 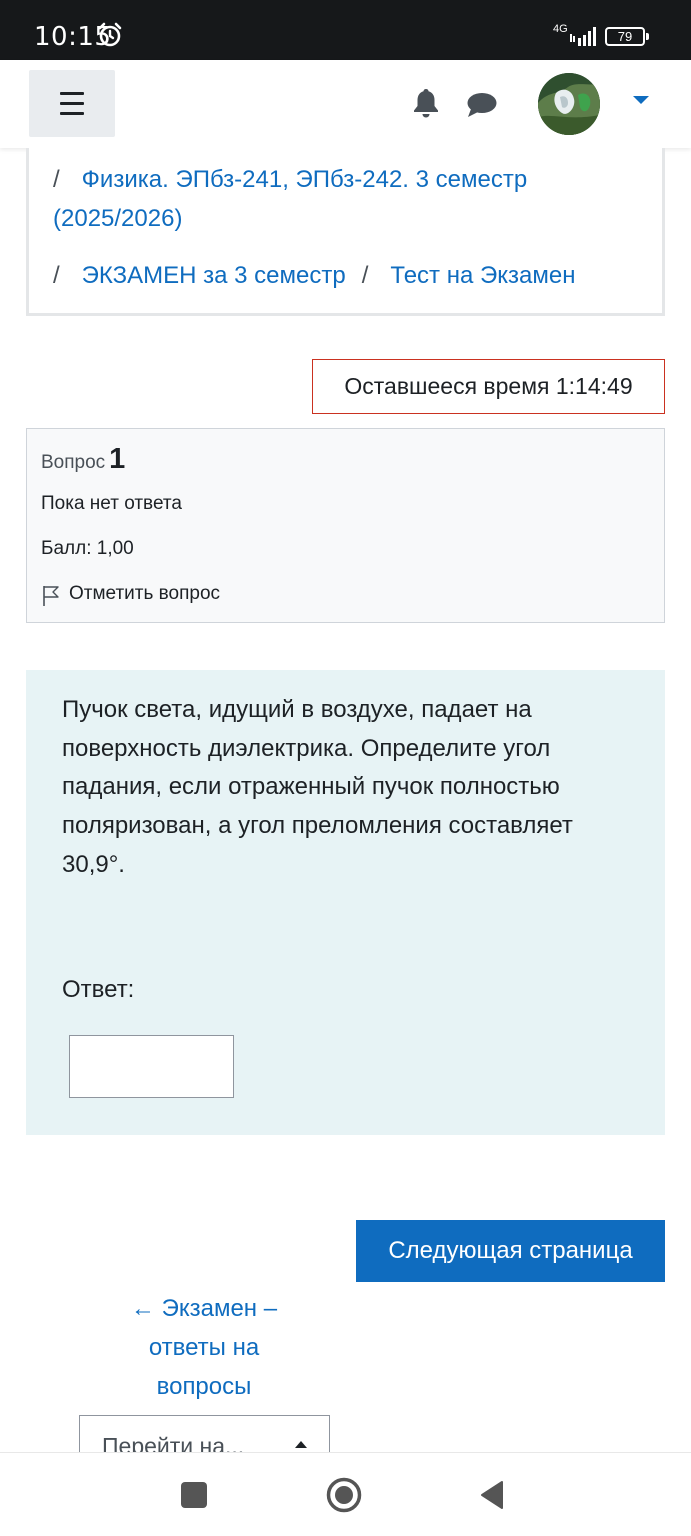 I want to click on status-bar: 10:15 4G 79, so click(x=345, y=30).